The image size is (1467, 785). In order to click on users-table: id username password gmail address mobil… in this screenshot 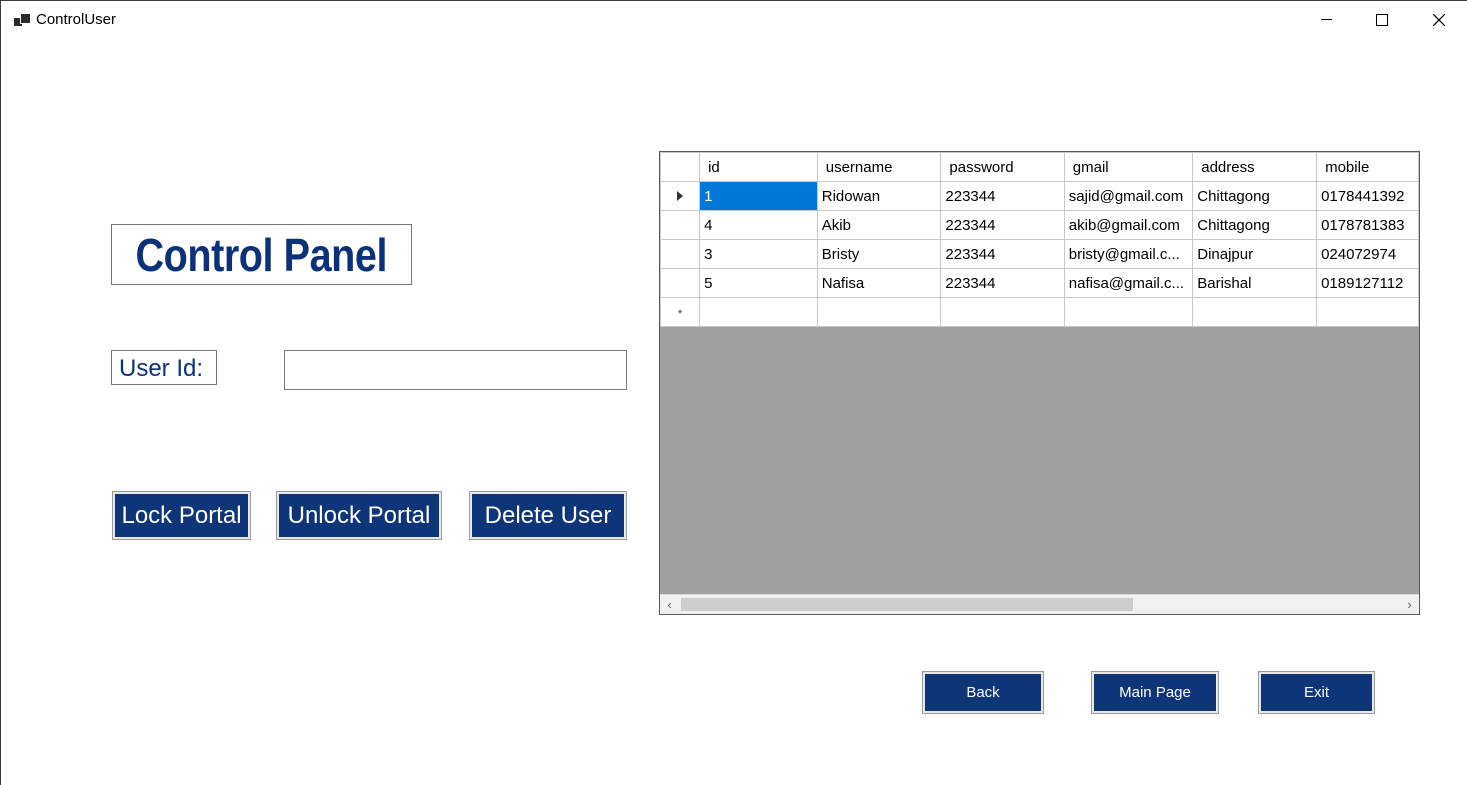, I will do `click(1039, 239)`.